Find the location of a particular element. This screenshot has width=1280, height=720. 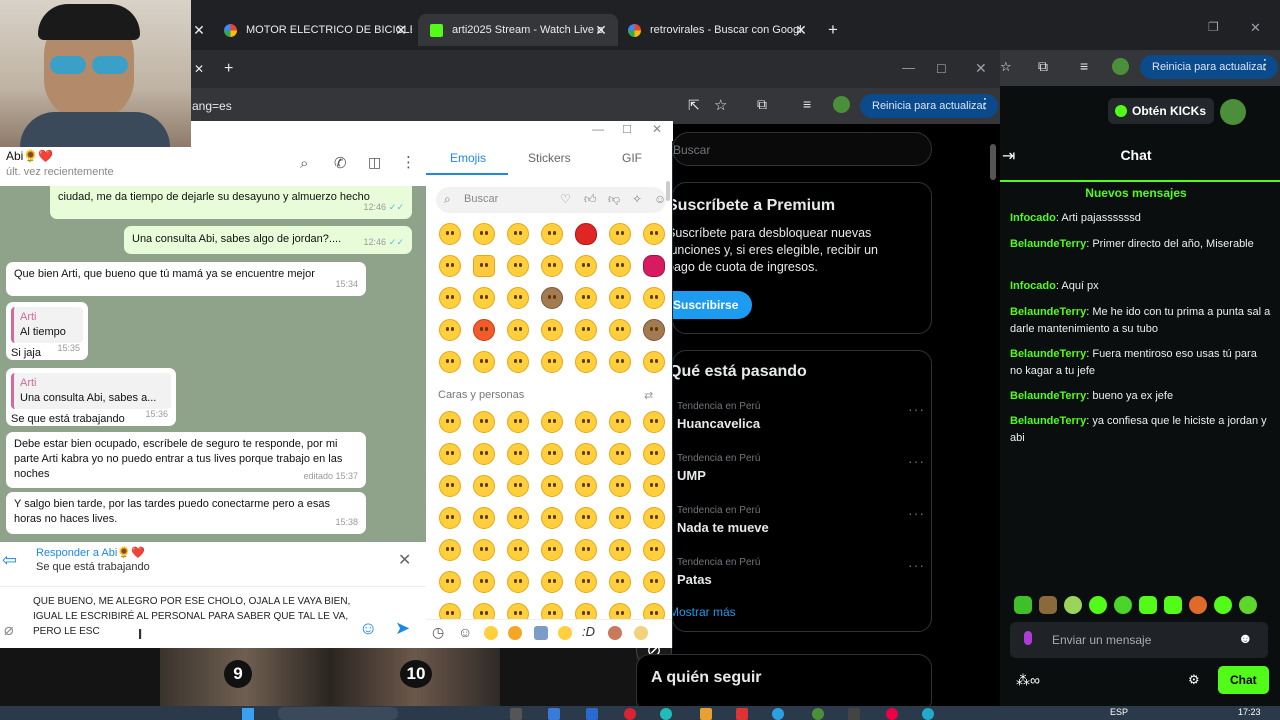

window-close-icon: ✕ is located at coordinates (657, 129).